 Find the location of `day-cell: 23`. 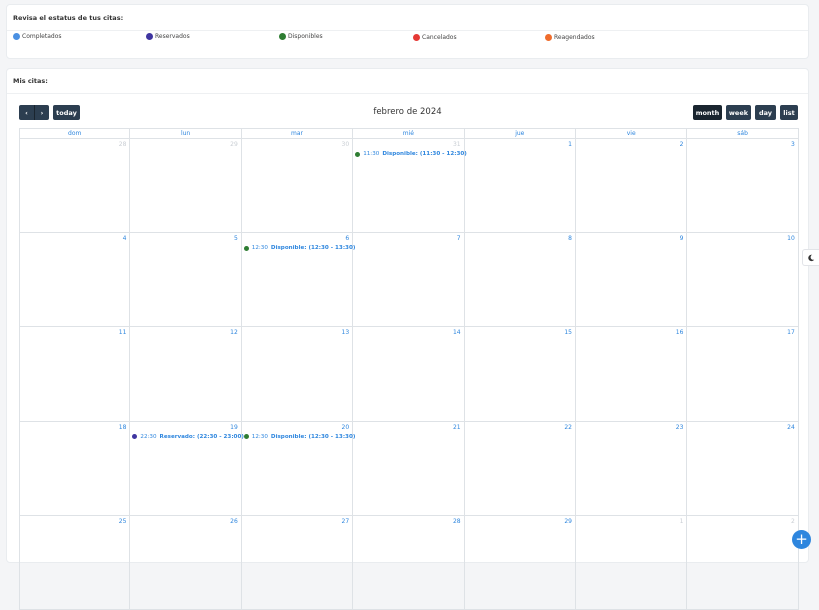

day-cell: 23 is located at coordinates (632, 468).